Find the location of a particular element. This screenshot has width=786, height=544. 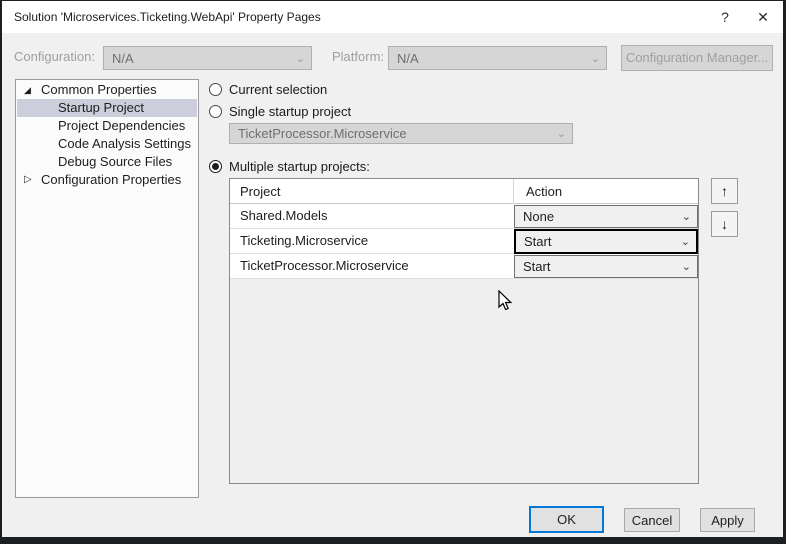

ok-button: OK is located at coordinates (566, 519).